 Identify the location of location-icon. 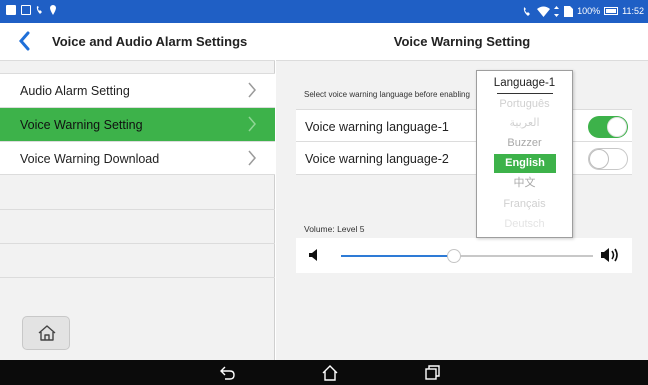
(53, 10).